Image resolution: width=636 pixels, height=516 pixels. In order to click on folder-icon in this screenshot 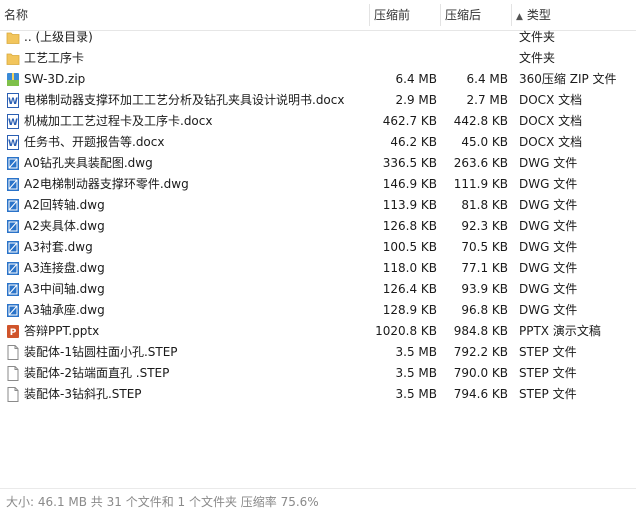, I will do `click(13, 58)`.